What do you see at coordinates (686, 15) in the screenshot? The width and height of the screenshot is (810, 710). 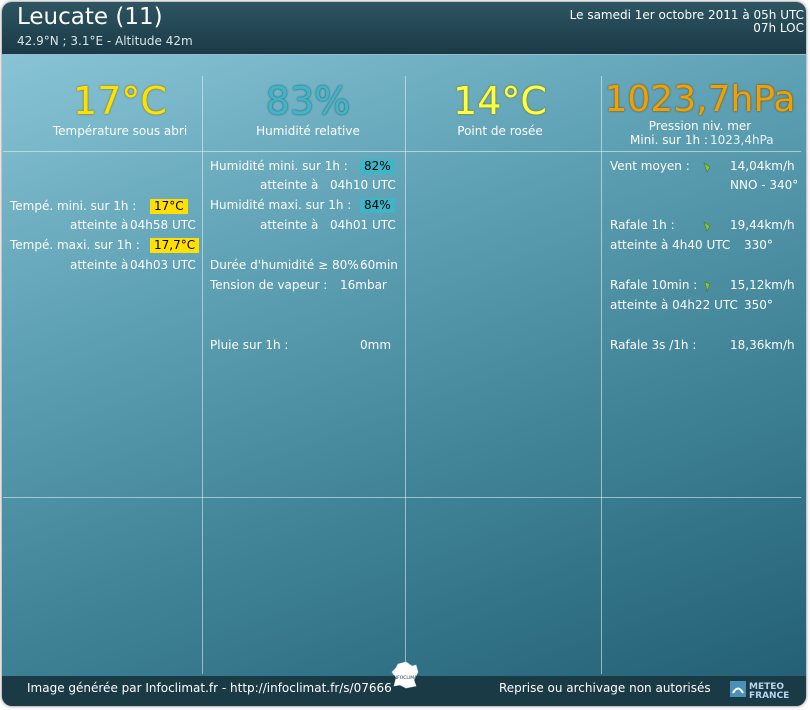 I see `date-utc: Le samedi 1er octobre 2011 à 05h UTC` at bounding box center [686, 15].